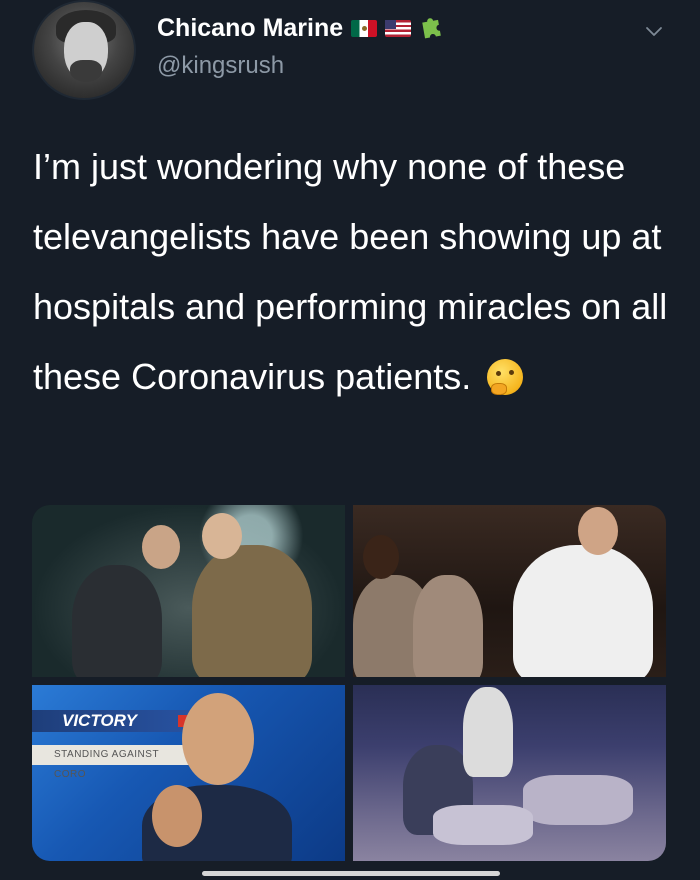  I want to click on photo-hand, so click(177, 816).